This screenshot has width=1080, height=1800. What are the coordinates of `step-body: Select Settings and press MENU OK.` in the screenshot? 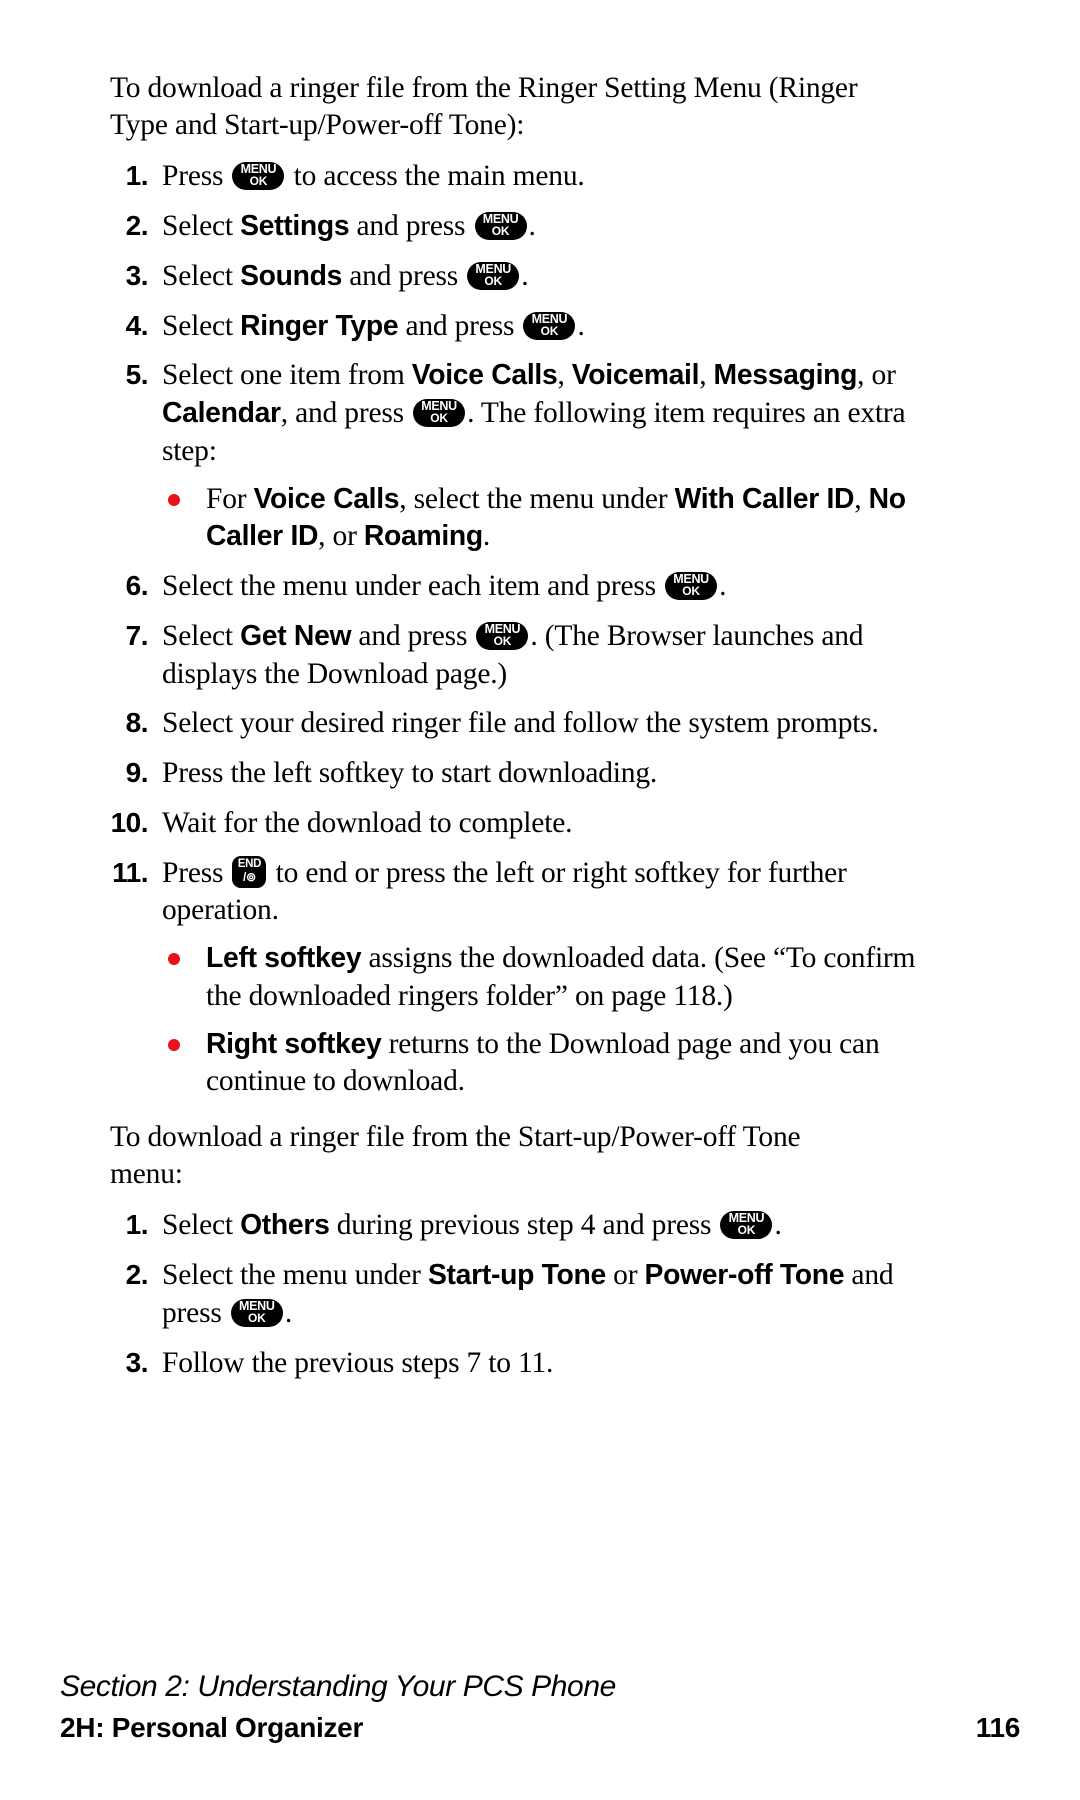 It's located at (349, 226).